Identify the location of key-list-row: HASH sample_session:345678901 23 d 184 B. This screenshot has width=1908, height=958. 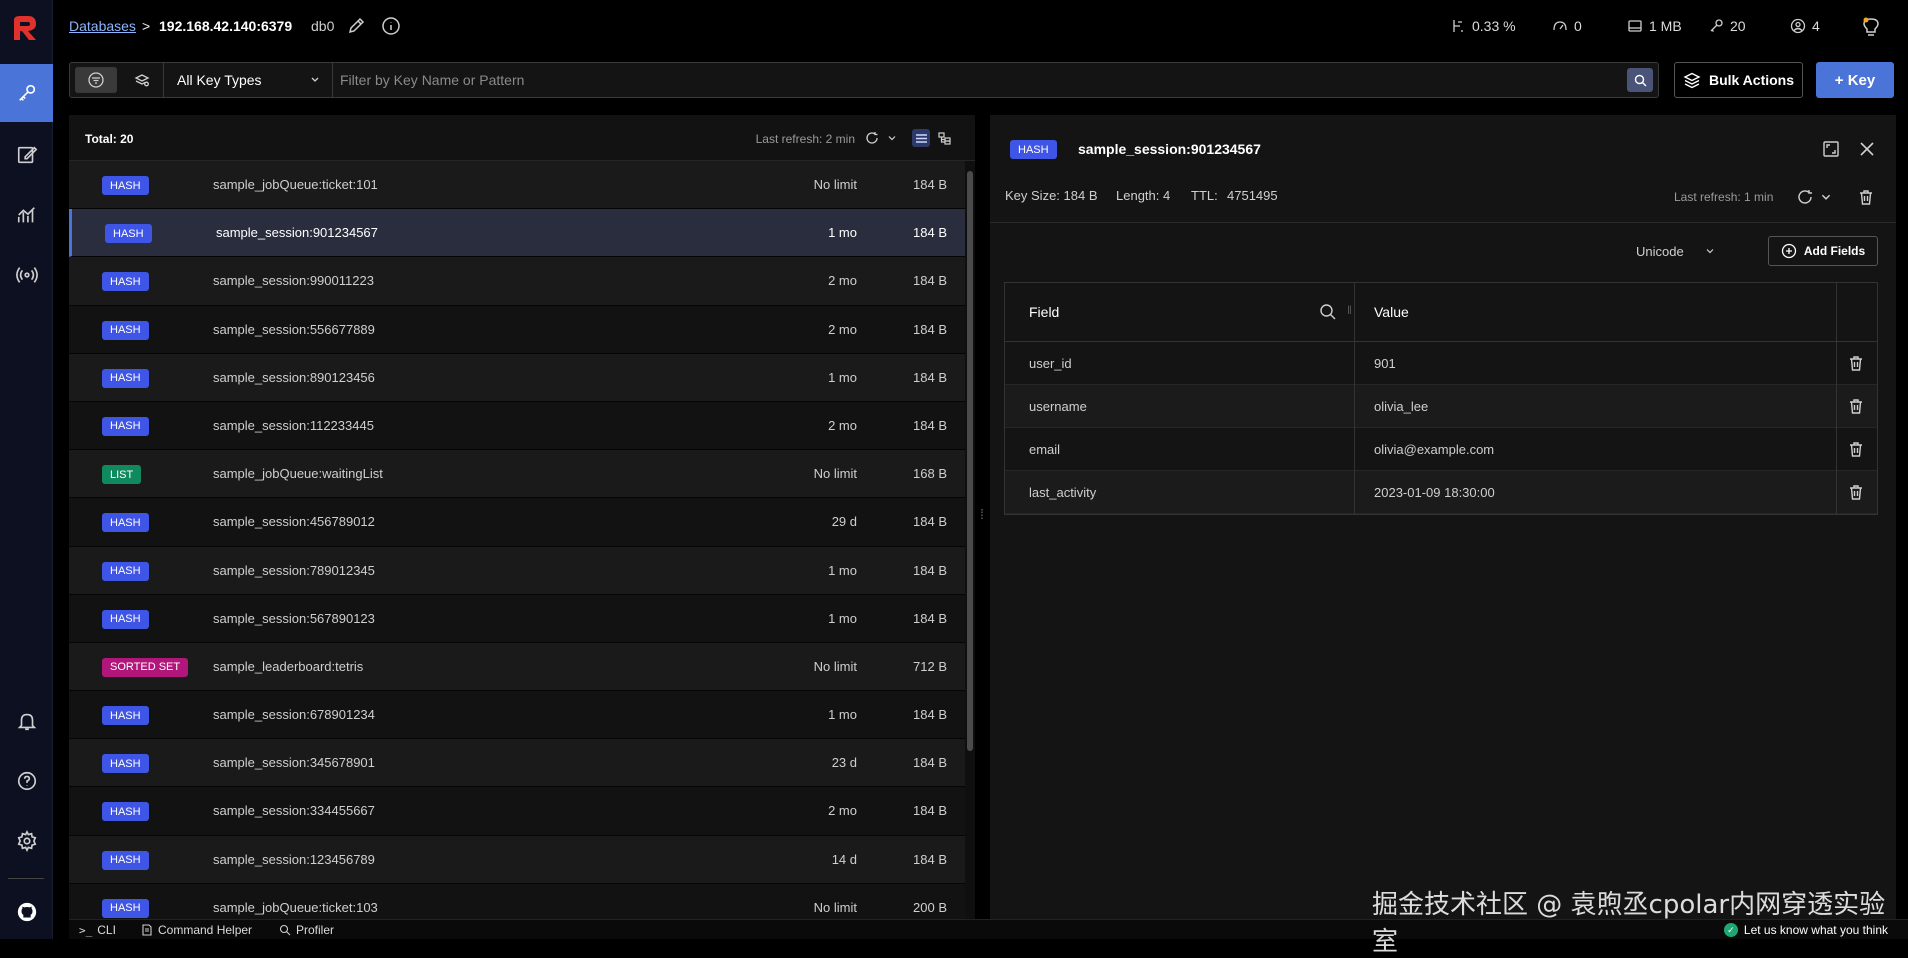
(517, 763).